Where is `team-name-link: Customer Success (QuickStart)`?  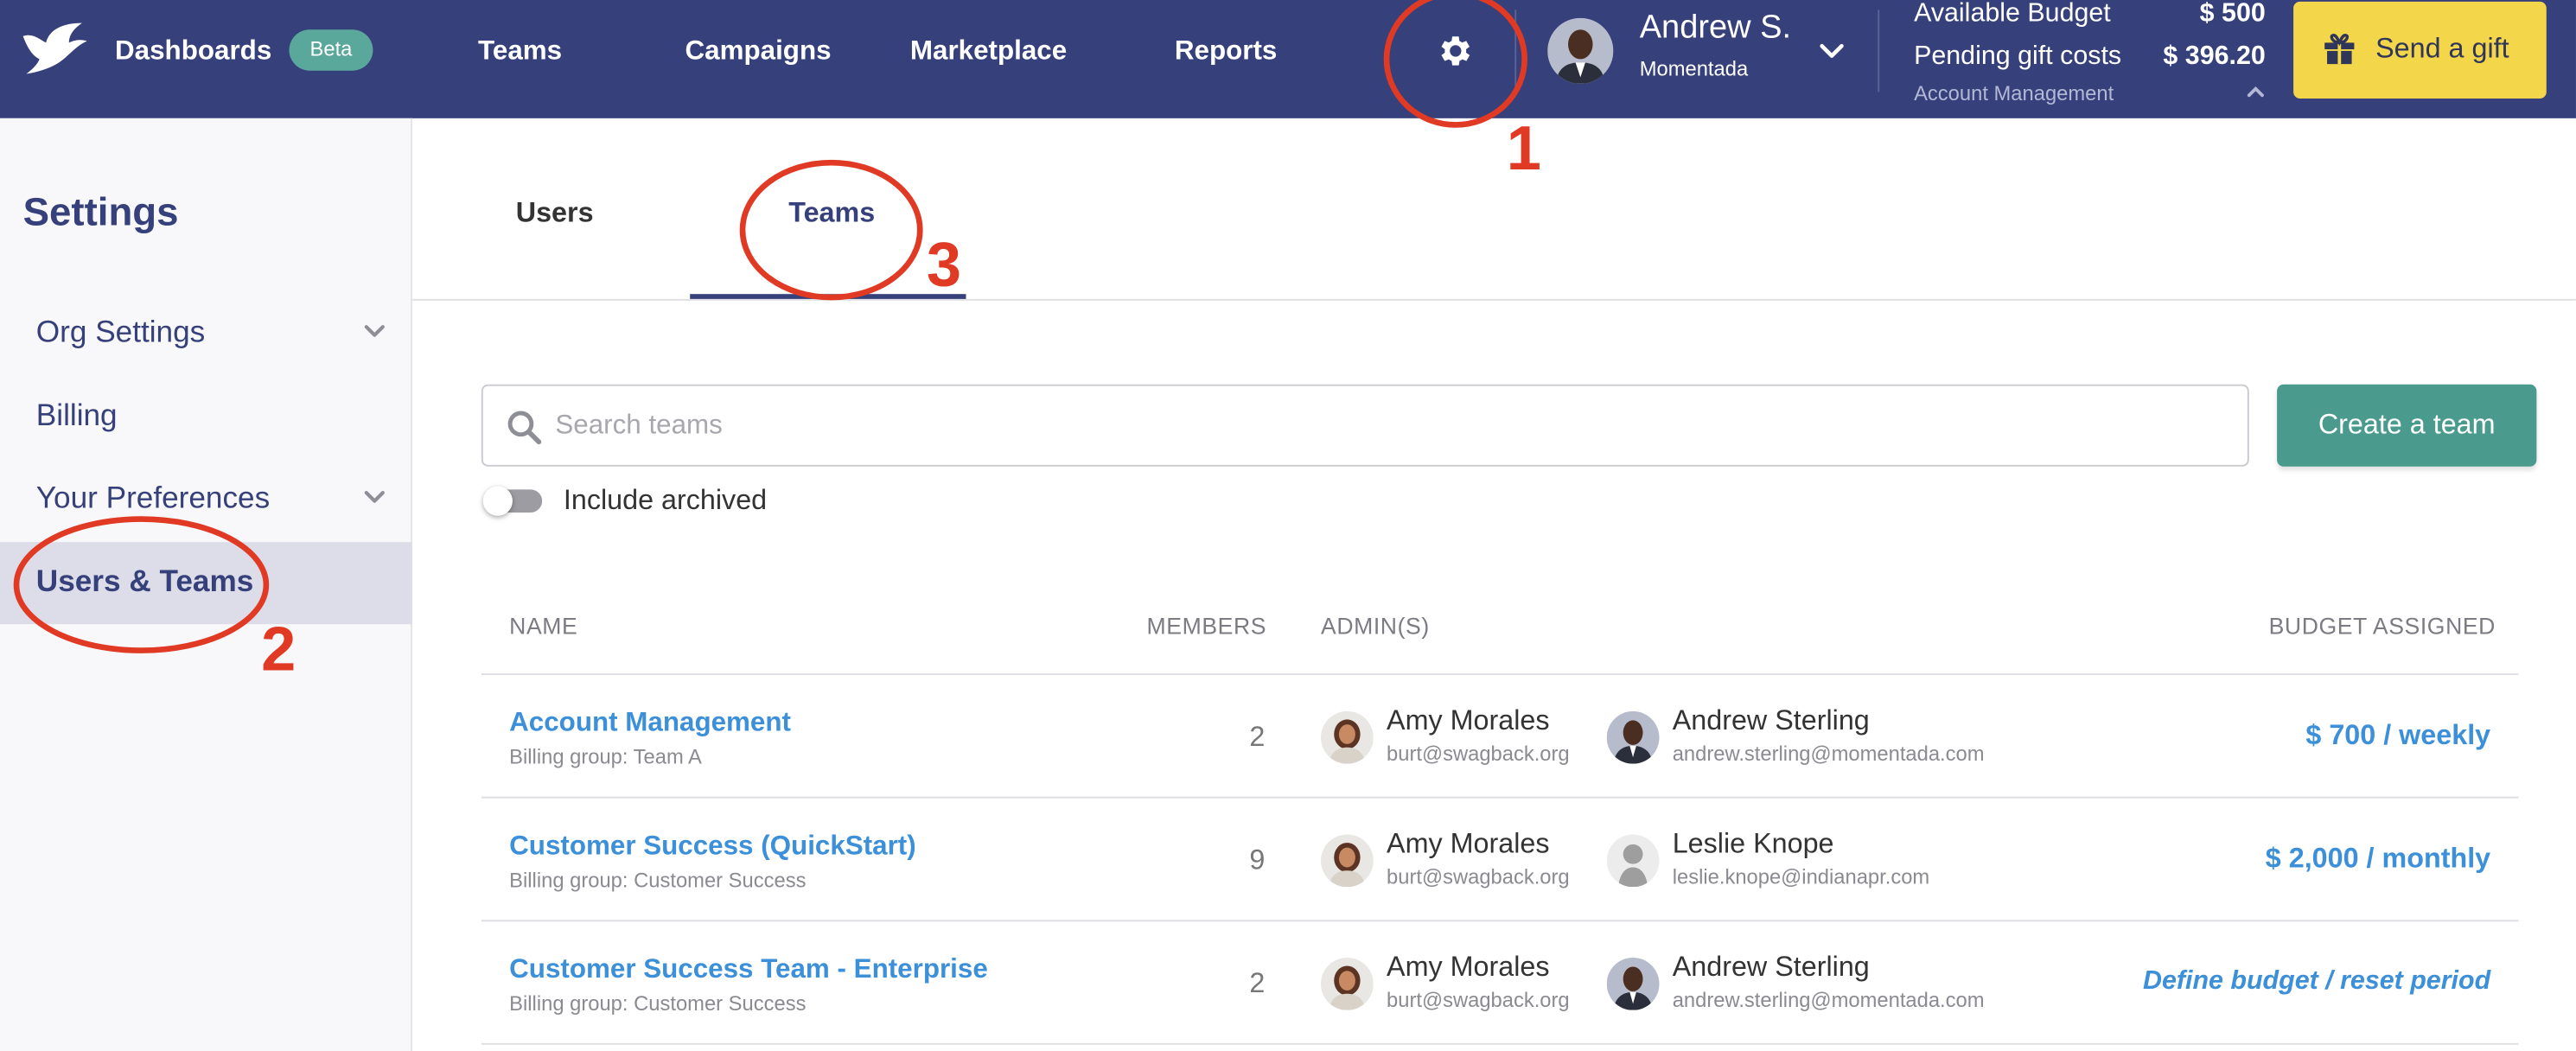
team-name-link: Customer Success (QuickStart) is located at coordinates (712, 847).